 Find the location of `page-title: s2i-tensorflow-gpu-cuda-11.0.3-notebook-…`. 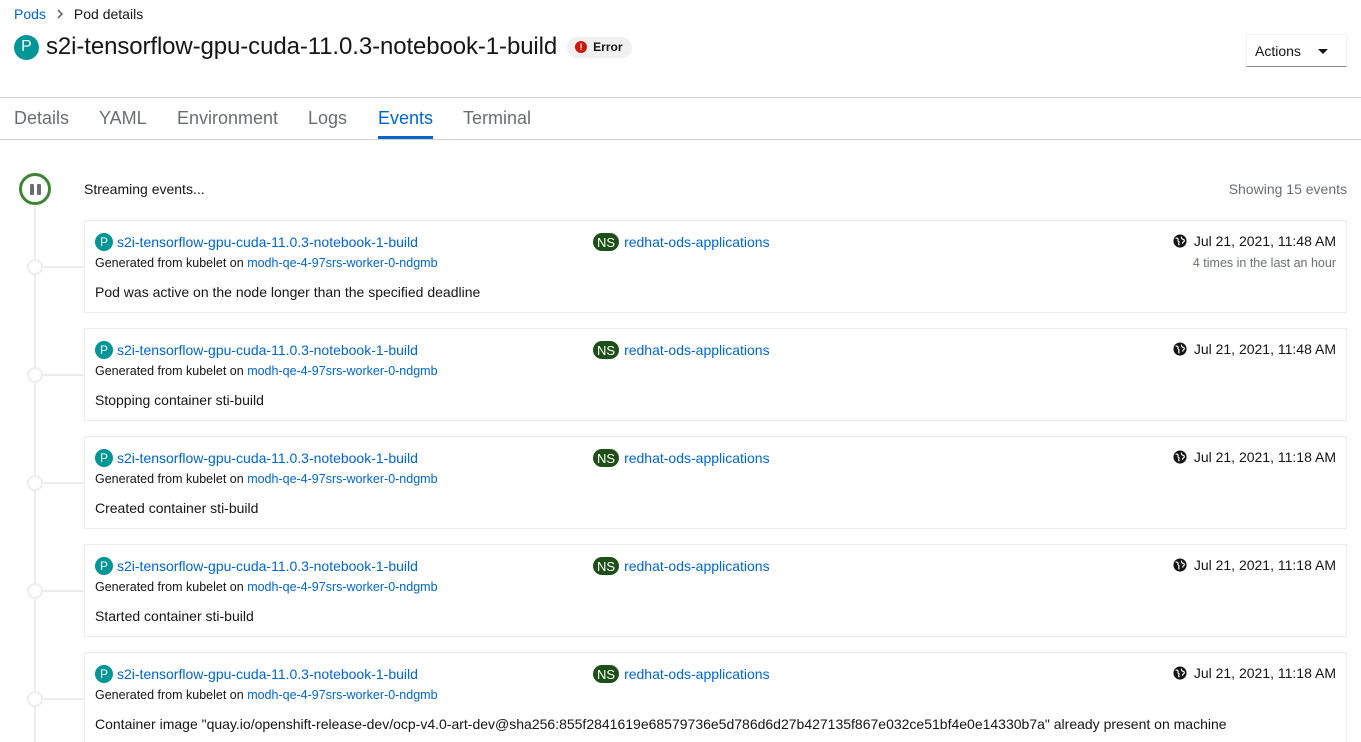

page-title: s2i-tensorflow-gpu-cuda-11.0.3-notebook-… is located at coordinates (302, 46).